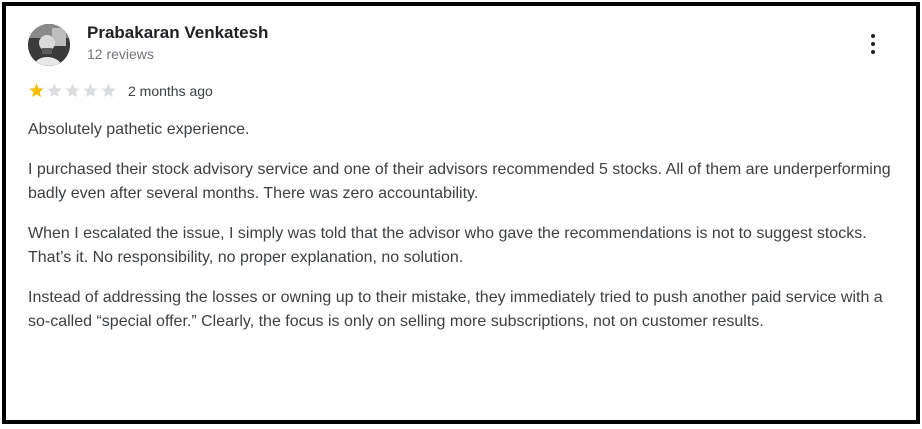  Describe the element at coordinates (170, 91) in the screenshot. I see `review-date: 2 months ago` at that location.